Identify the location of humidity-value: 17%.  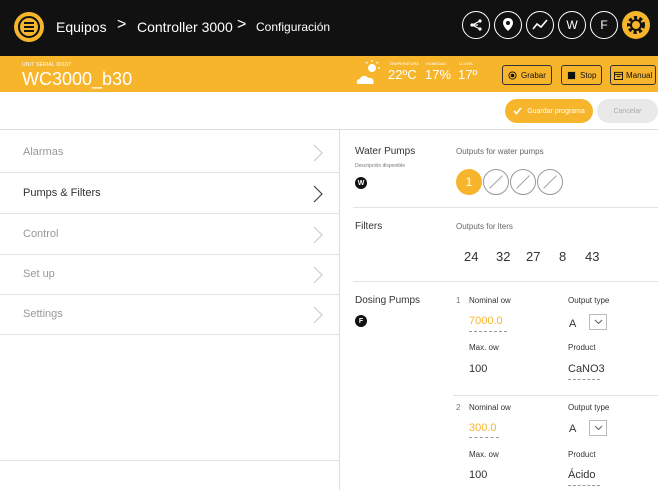
(438, 74).